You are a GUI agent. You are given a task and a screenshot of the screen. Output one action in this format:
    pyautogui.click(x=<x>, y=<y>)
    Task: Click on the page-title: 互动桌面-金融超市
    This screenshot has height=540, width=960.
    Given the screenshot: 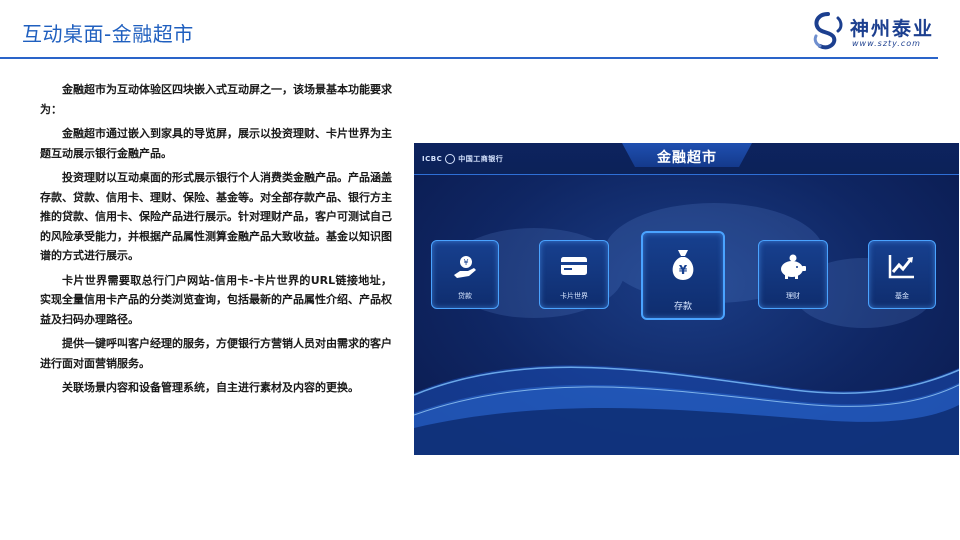 What is the action you would take?
    pyautogui.click(x=108, y=34)
    